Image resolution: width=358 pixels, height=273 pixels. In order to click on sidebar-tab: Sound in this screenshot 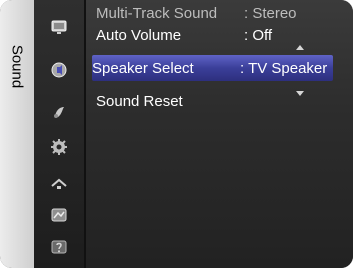, I will do `click(17, 134)`.